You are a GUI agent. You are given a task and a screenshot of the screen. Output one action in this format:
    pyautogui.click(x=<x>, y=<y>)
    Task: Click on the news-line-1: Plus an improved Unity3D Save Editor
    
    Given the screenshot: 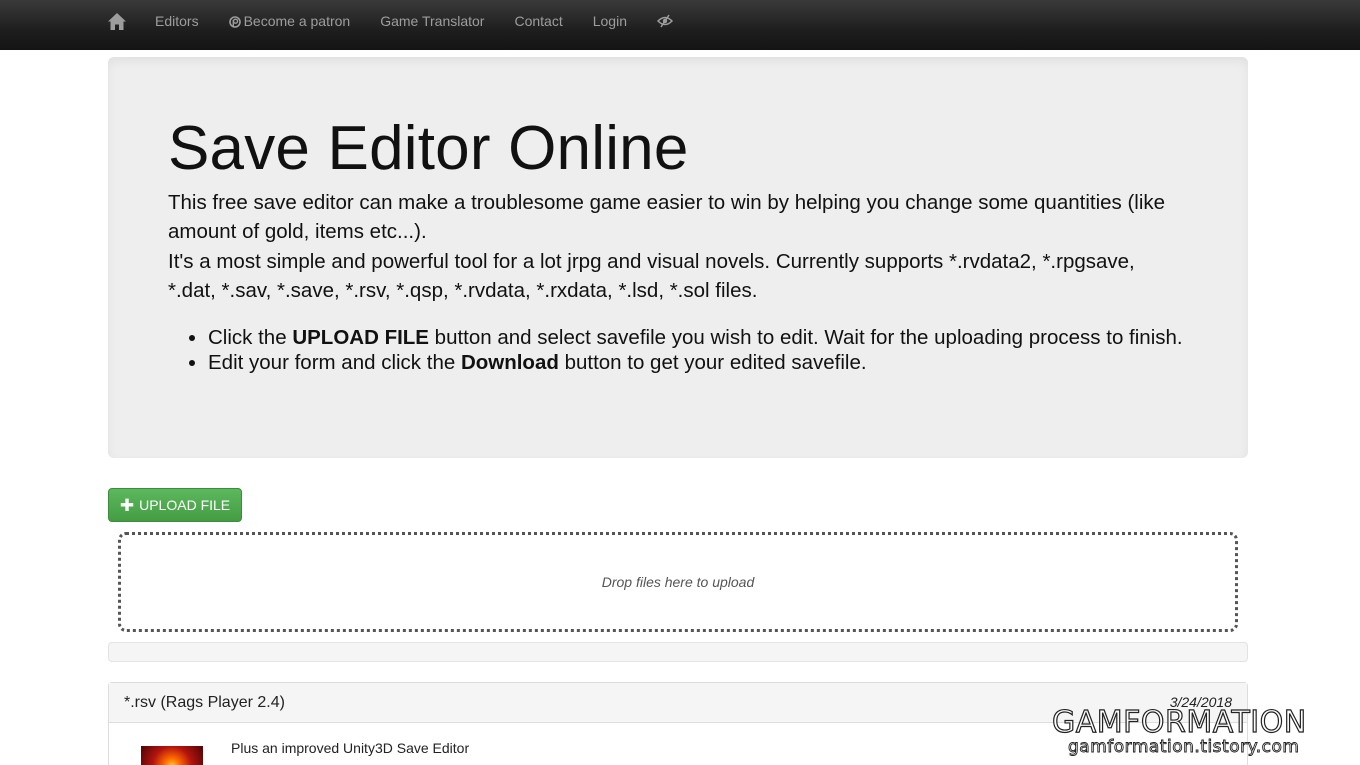 What is the action you would take?
    pyautogui.click(x=350, y=748)
    